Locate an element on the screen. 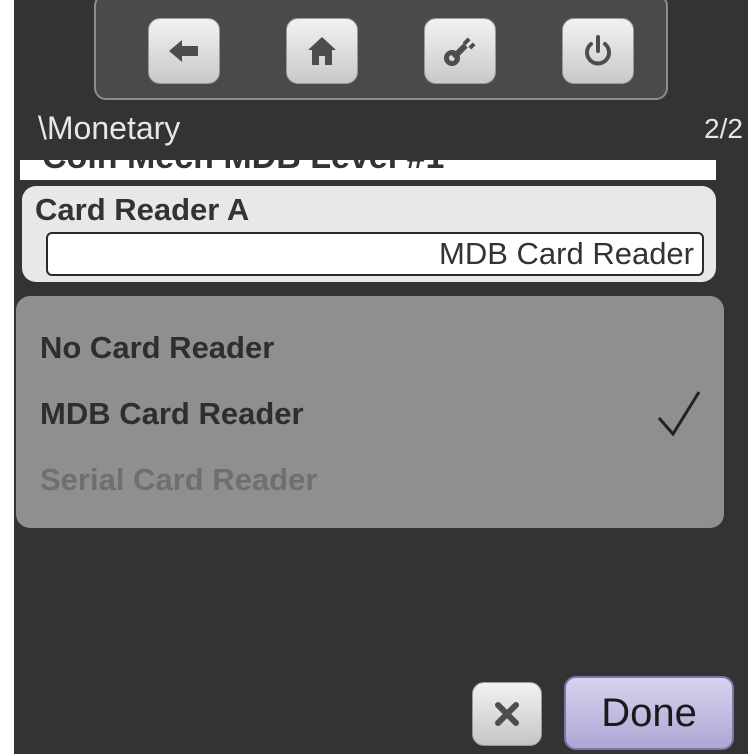  card-reader-setting: Card Reader A MDB Card Reader is located at coordinates (369, 234).